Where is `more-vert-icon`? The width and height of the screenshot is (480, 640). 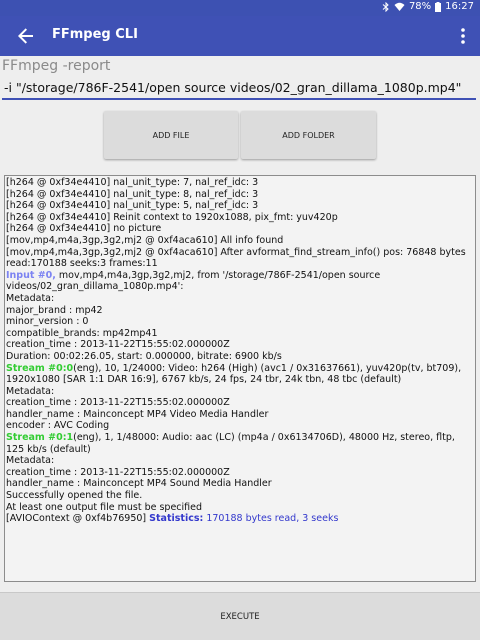
more-vert-icon is located at coordinates (463, 36).